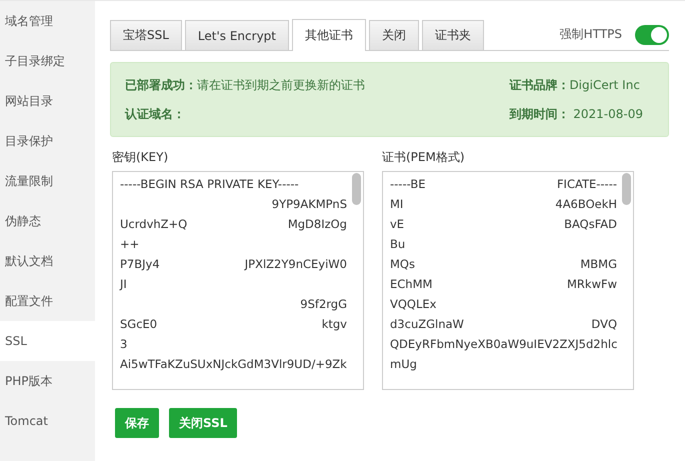 This screenshot has width=685, height=461. What do you see at coordinates (141, 157) in the screenshot?
I see `field-label: 密钥(KEY)` at bounding box center [141, 157].